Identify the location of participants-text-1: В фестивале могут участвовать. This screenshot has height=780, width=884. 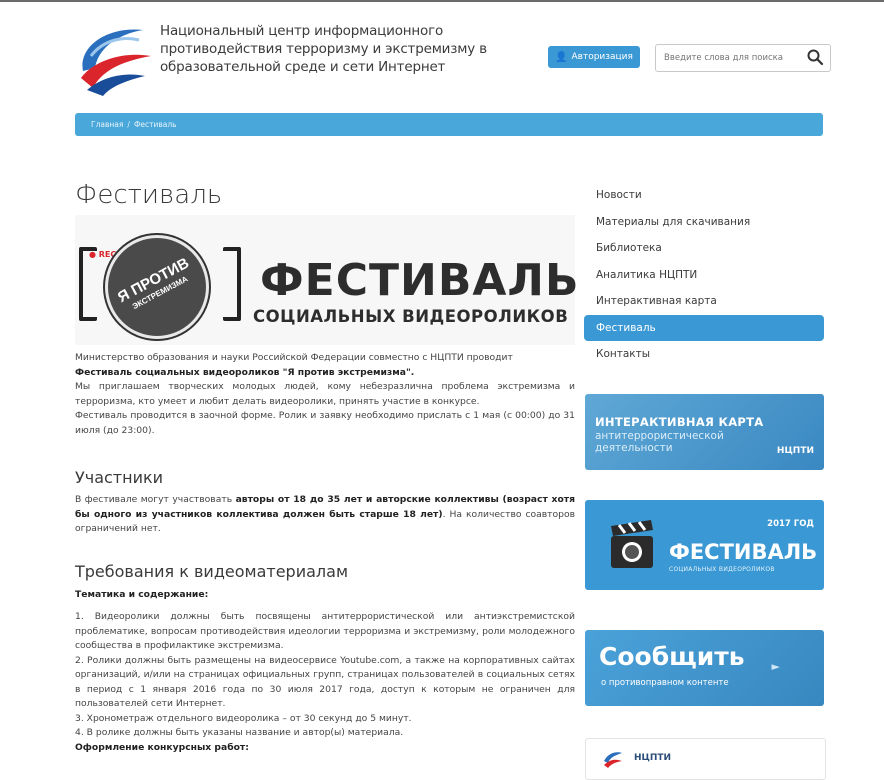
(155, 499).